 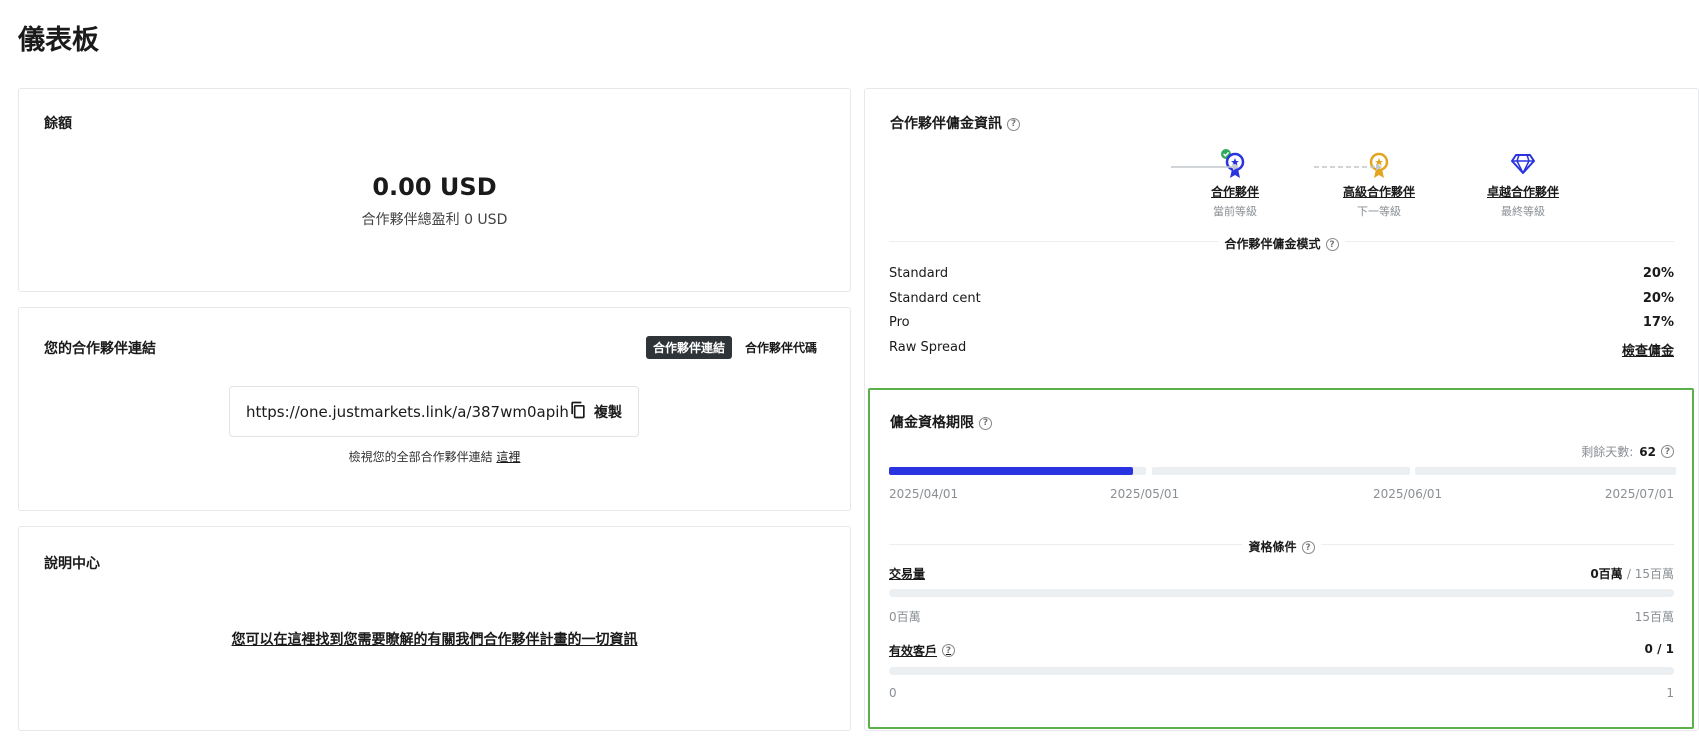 What do you see at coordinates (688, 347) in the screenshot?
I see `tab-partner-link: 合作夥伴連結` at bounding box center [688, 347].